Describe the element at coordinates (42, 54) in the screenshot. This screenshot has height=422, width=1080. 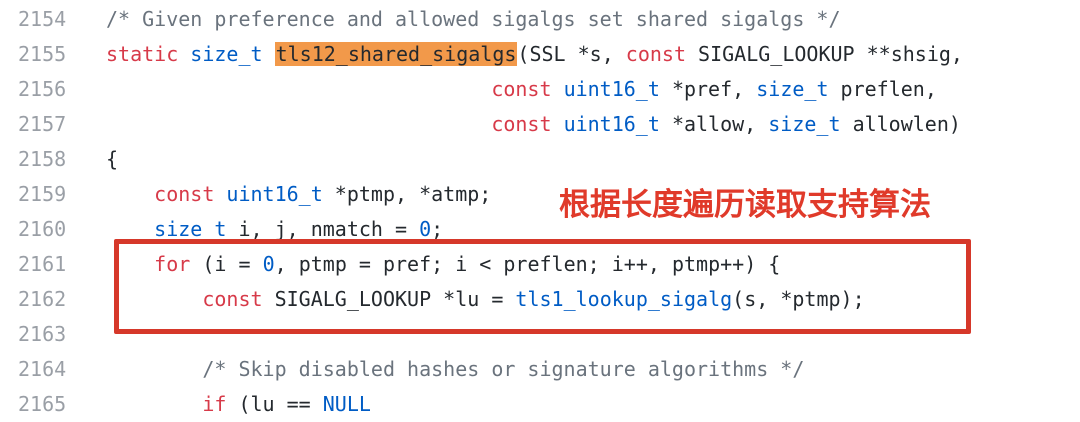
I see `line-number: 2155` at that location.